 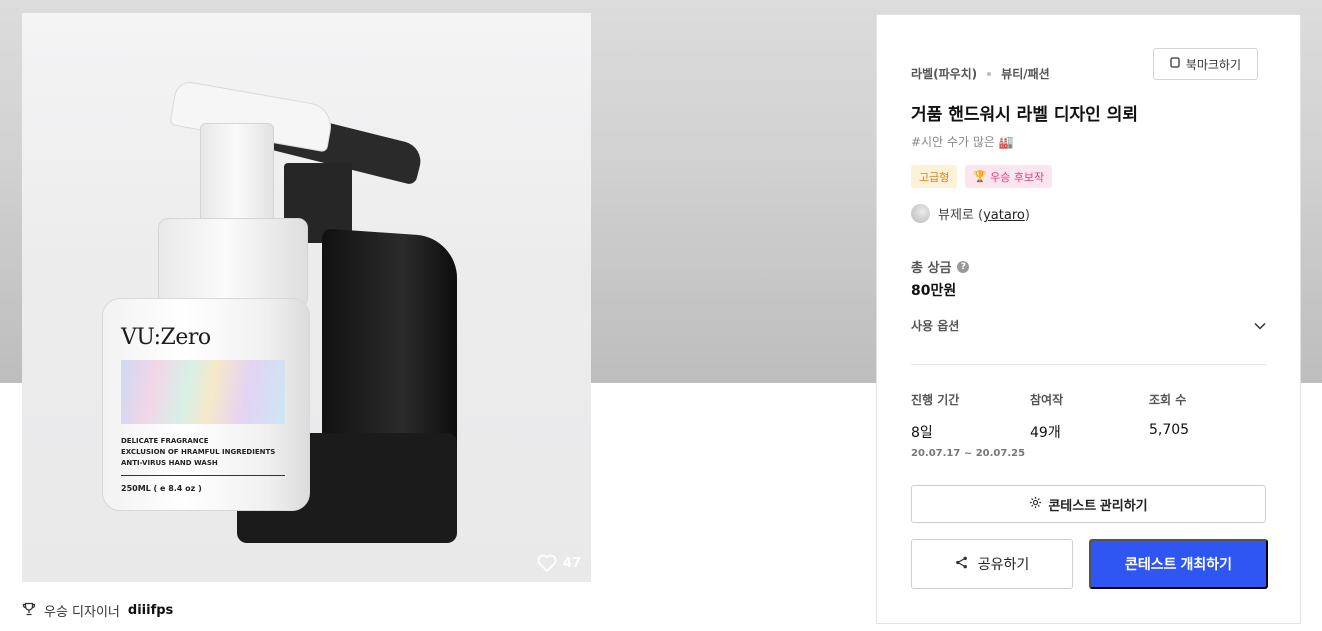 What do you see at coordinates (963, 266) in the screenshot?
I see `help-icon: ?` at bounding box center [963, 266].